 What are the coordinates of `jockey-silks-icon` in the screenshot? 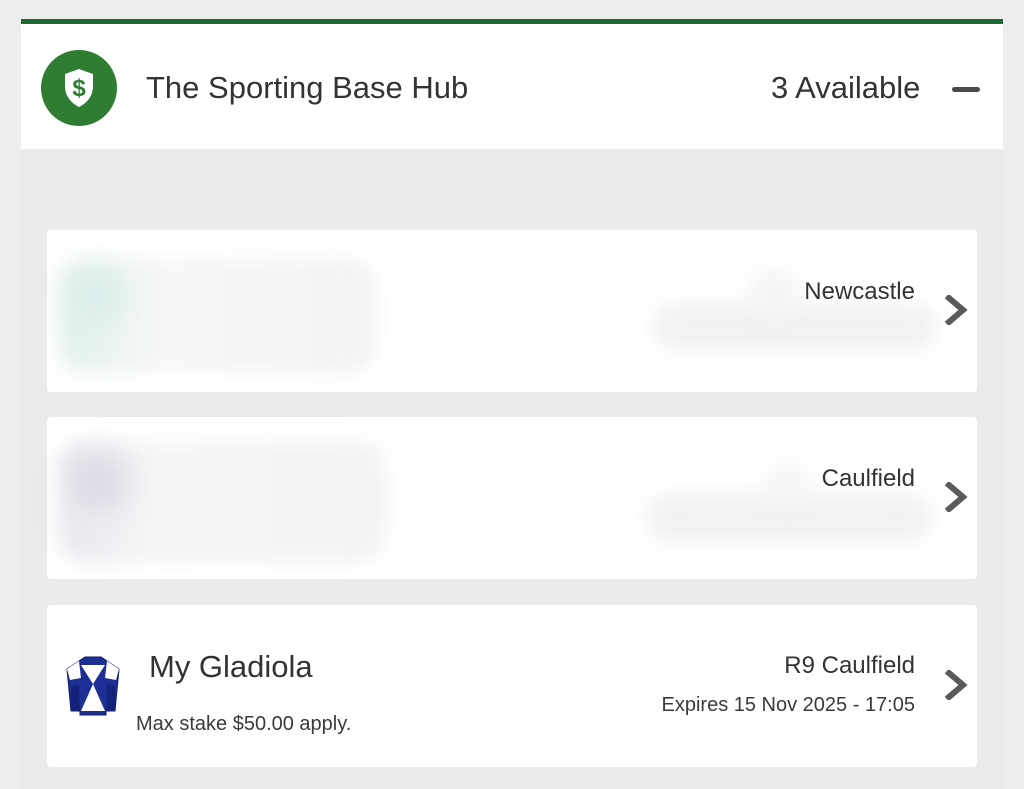 It's located at (93, 685).